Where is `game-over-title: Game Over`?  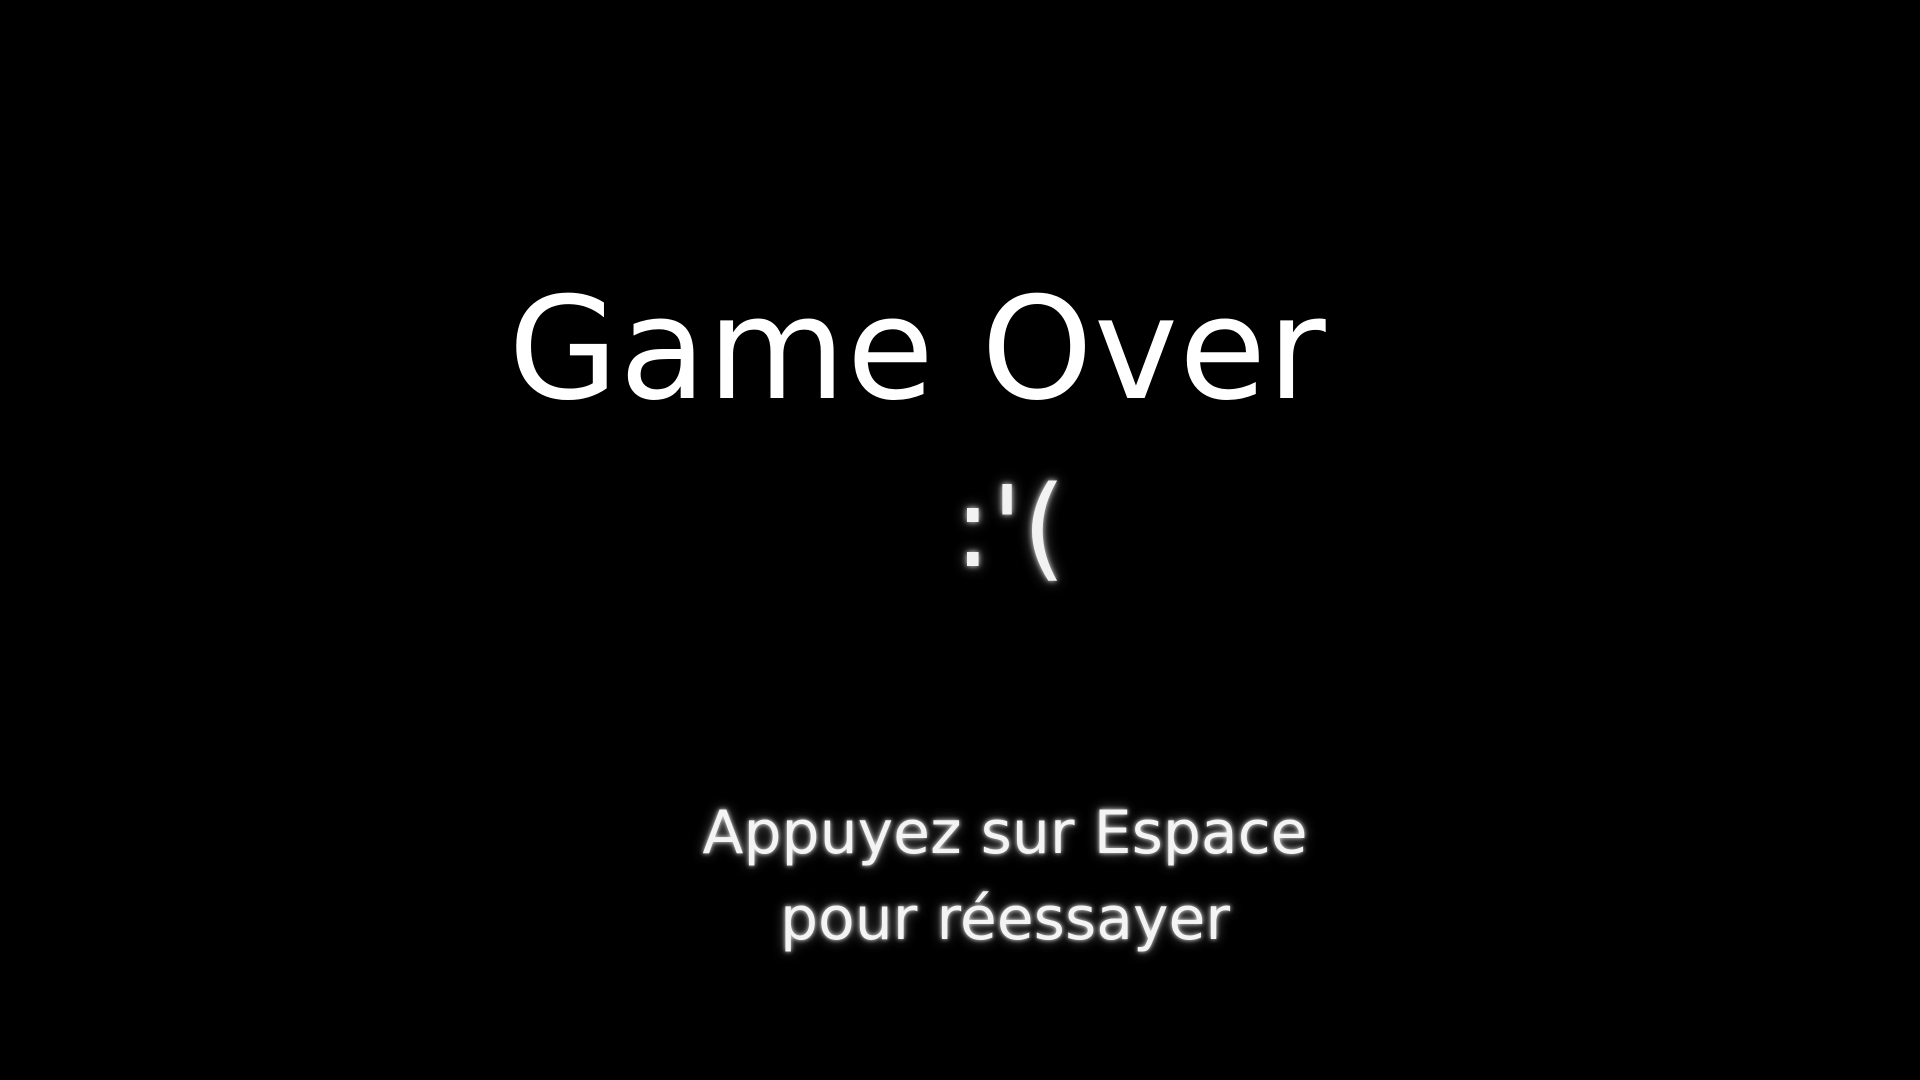 game-over-title: Game Over is located at coordinates (960, 350).